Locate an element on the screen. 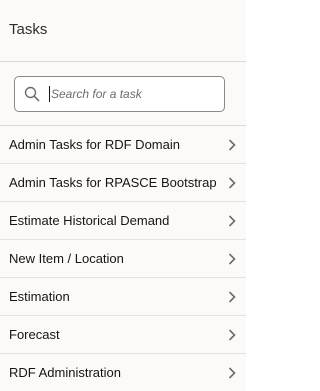  task-item-new-item-location: New Item / Location is located at coordinates (123, 259).